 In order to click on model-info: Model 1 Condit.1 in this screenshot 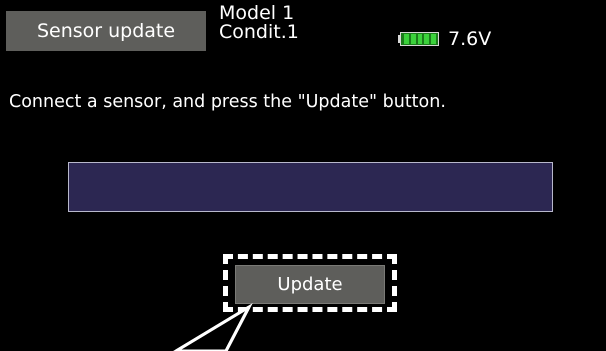, I will do `click(259, 23)`.